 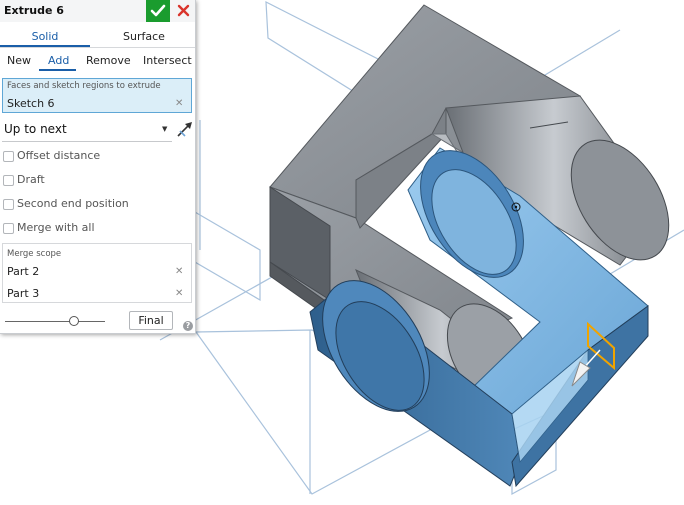 What do you see at coordinates (35, 129) in the screenshot?
I see `end-type-value: Up to next` at bounding box center [35, 129].